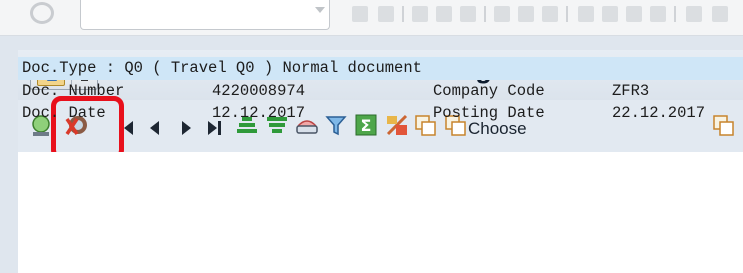 This screenshot has width=743, height=273. Describe the element at coordinates (659, 113) in the screenshot. I see `posting-date-value: 22.12.2017` at that location.